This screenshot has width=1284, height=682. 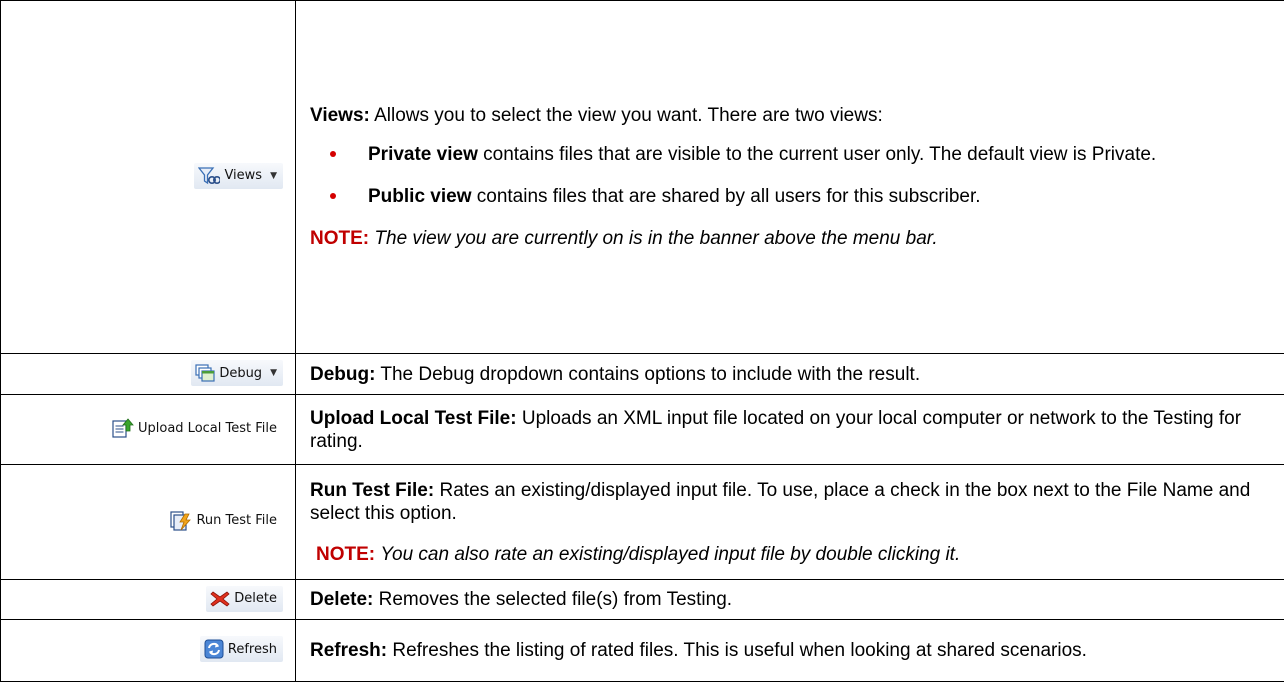 What do you see at coordinates (241, 649) in the screenshot?
I see `refresh-button: Refresh` at bounding box center [241, 649].